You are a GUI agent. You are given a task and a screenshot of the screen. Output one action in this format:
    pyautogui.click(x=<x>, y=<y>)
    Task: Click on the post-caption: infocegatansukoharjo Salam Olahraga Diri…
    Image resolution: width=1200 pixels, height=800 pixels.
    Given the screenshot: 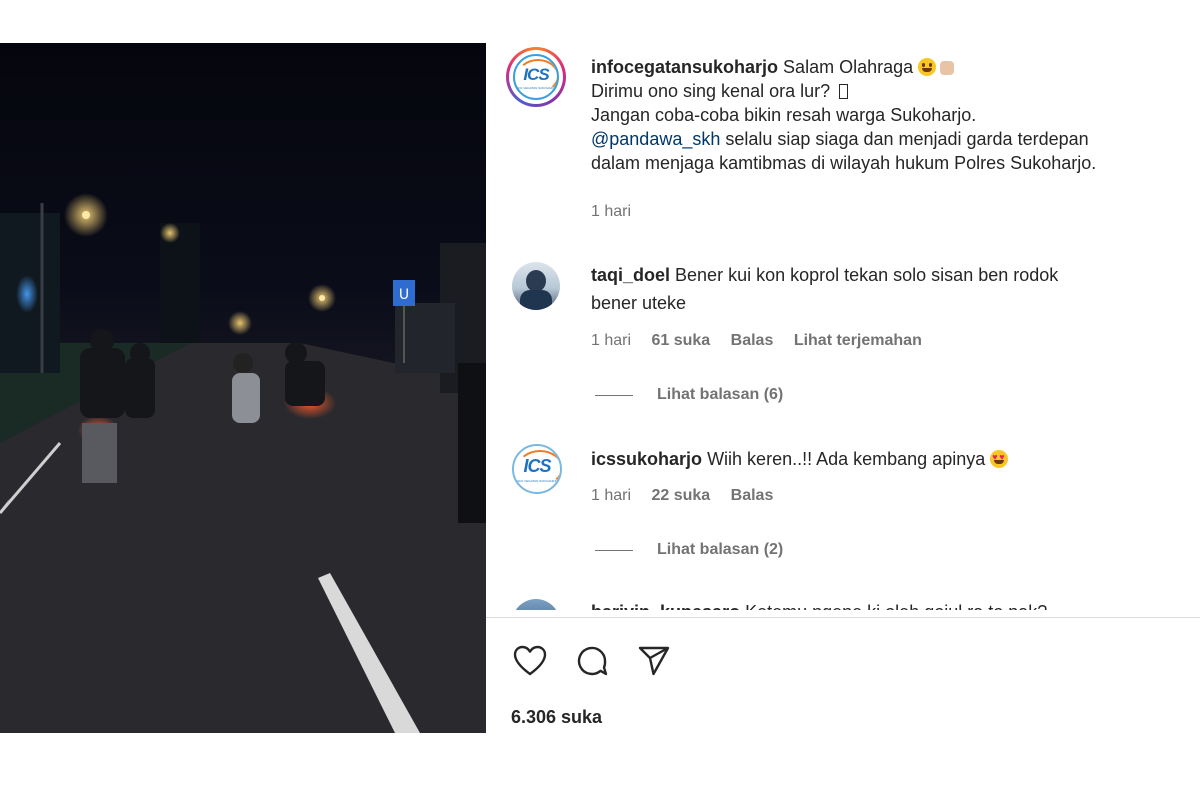 What is the action you would take?
    pyautogui.click(x=891, y=115)
    